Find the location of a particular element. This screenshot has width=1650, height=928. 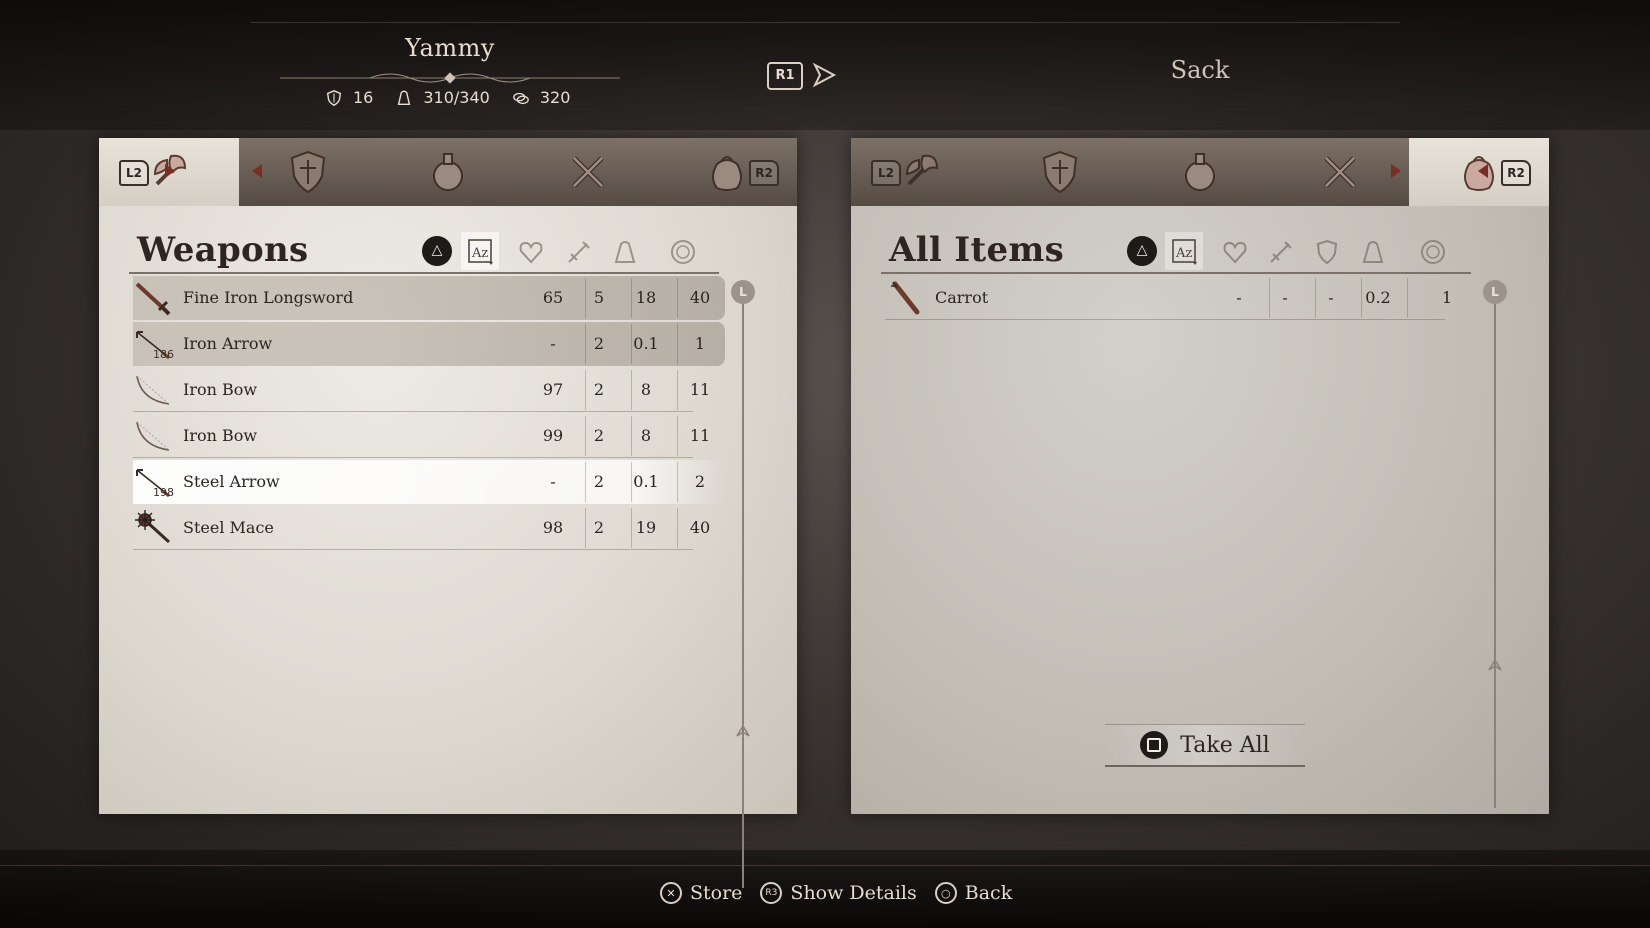

item-health: 97 is located at coordinates (553, 389).